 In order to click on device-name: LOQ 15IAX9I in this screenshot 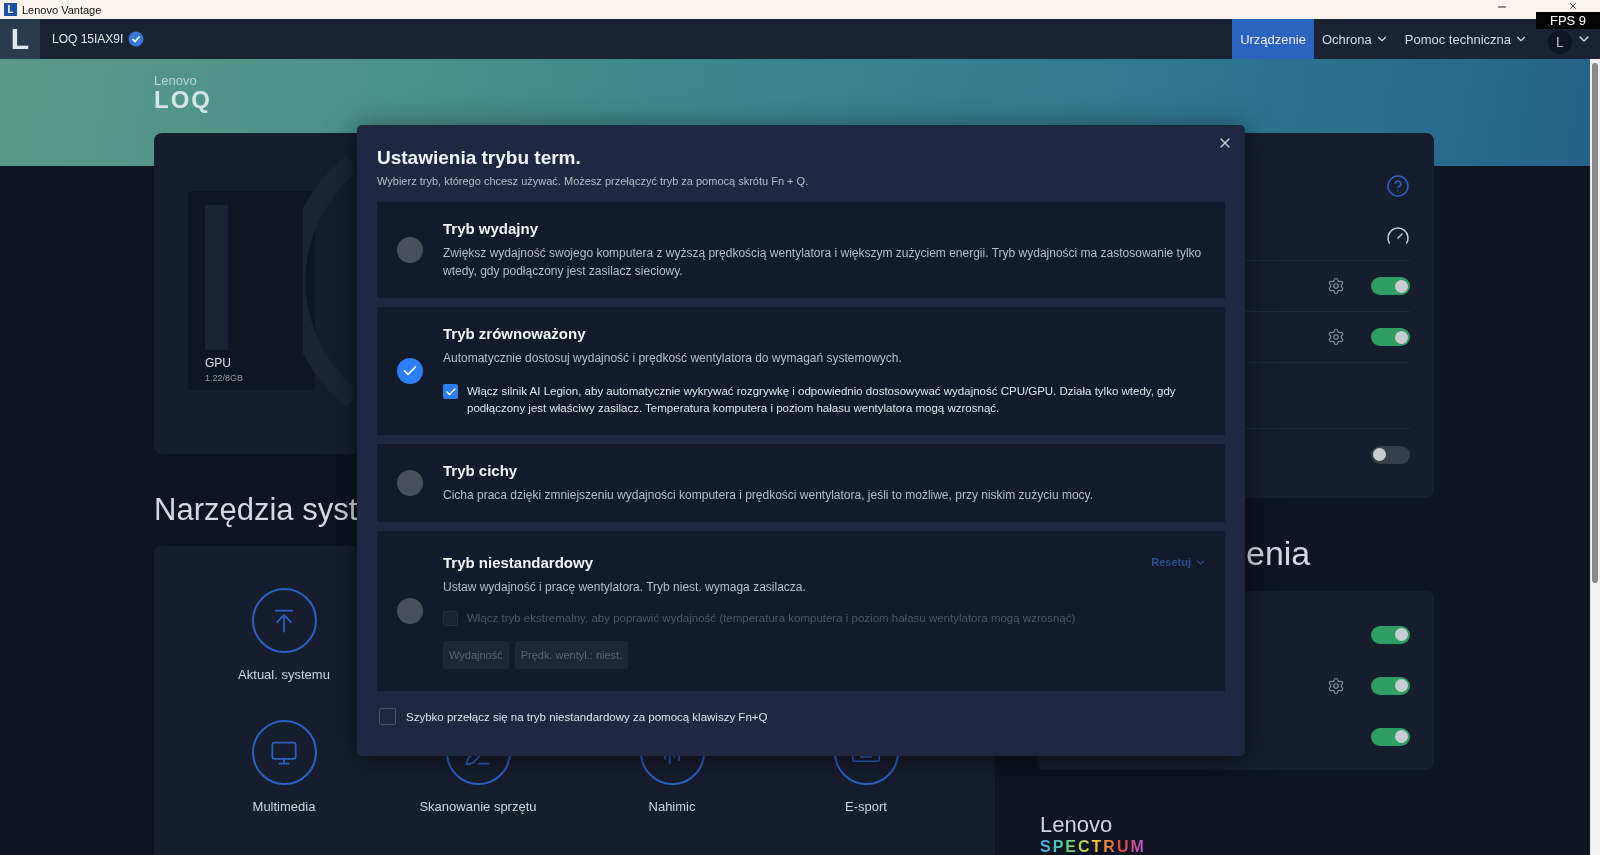, I will do `click(88, 39)`.